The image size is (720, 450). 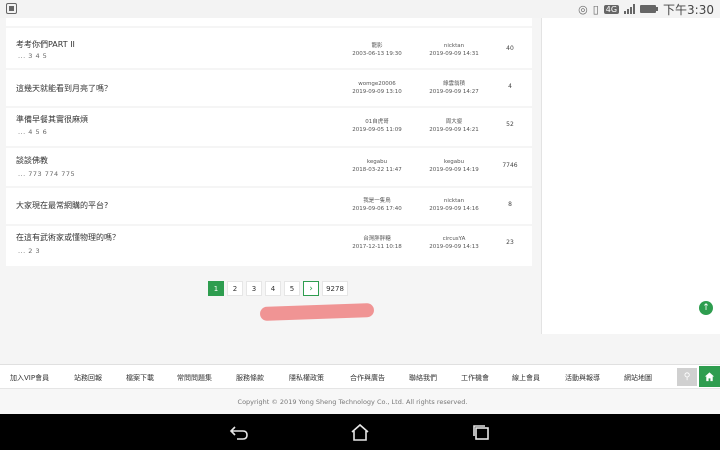 I want to click on android-nav-bar, so click(x=360, y=432).